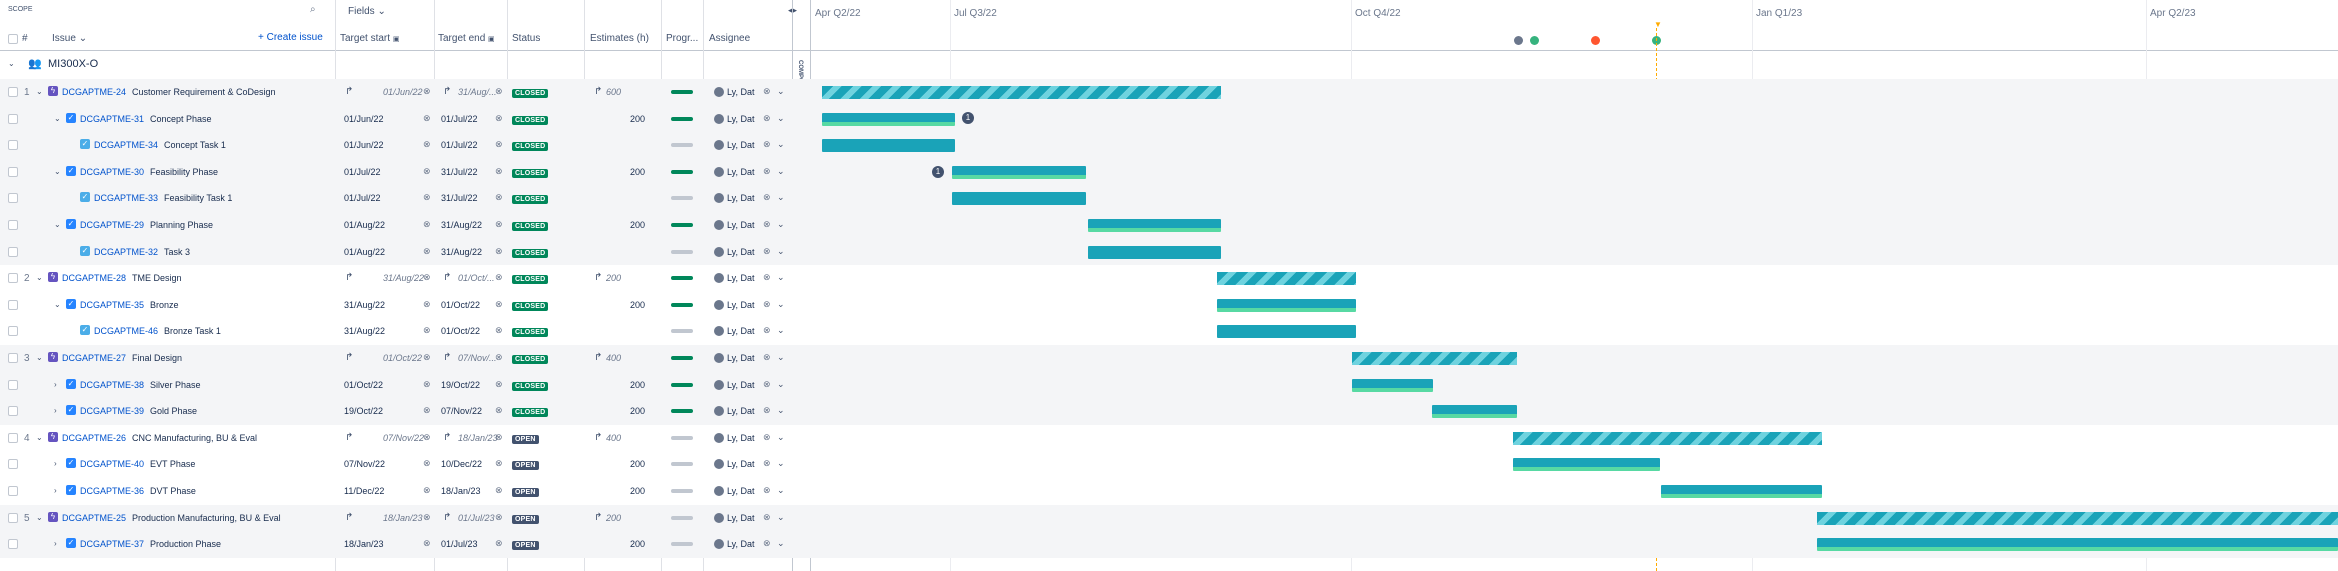 This screenshot has height=571, width=2338. What do you see at coordinates (173, 411) in the screenshot?
I see `issue-summary: Gold Phase` at bounding box center [173, 411].